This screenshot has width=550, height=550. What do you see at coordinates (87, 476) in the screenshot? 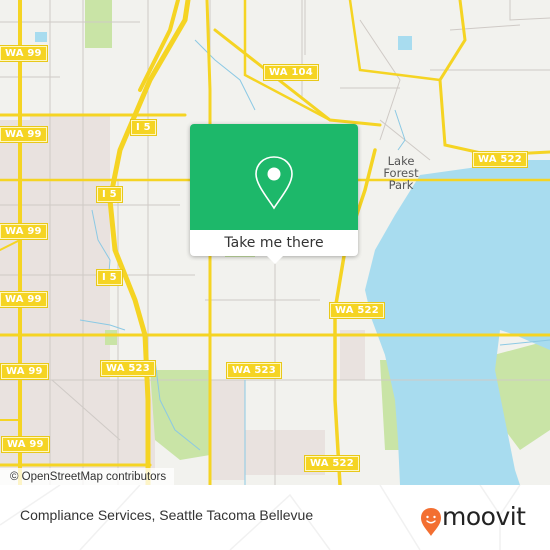
I see `map-attribution: © OpenStreetMap contributors` at bounding box center [87, 476].